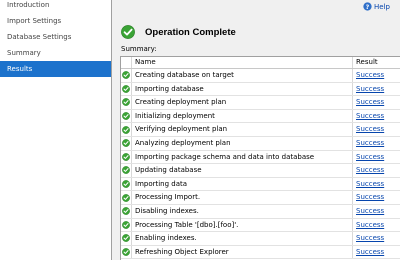 This screenshot has height=260, width=400. I want to click on table-row: Creating deployment plan Success, so click(260, 103).